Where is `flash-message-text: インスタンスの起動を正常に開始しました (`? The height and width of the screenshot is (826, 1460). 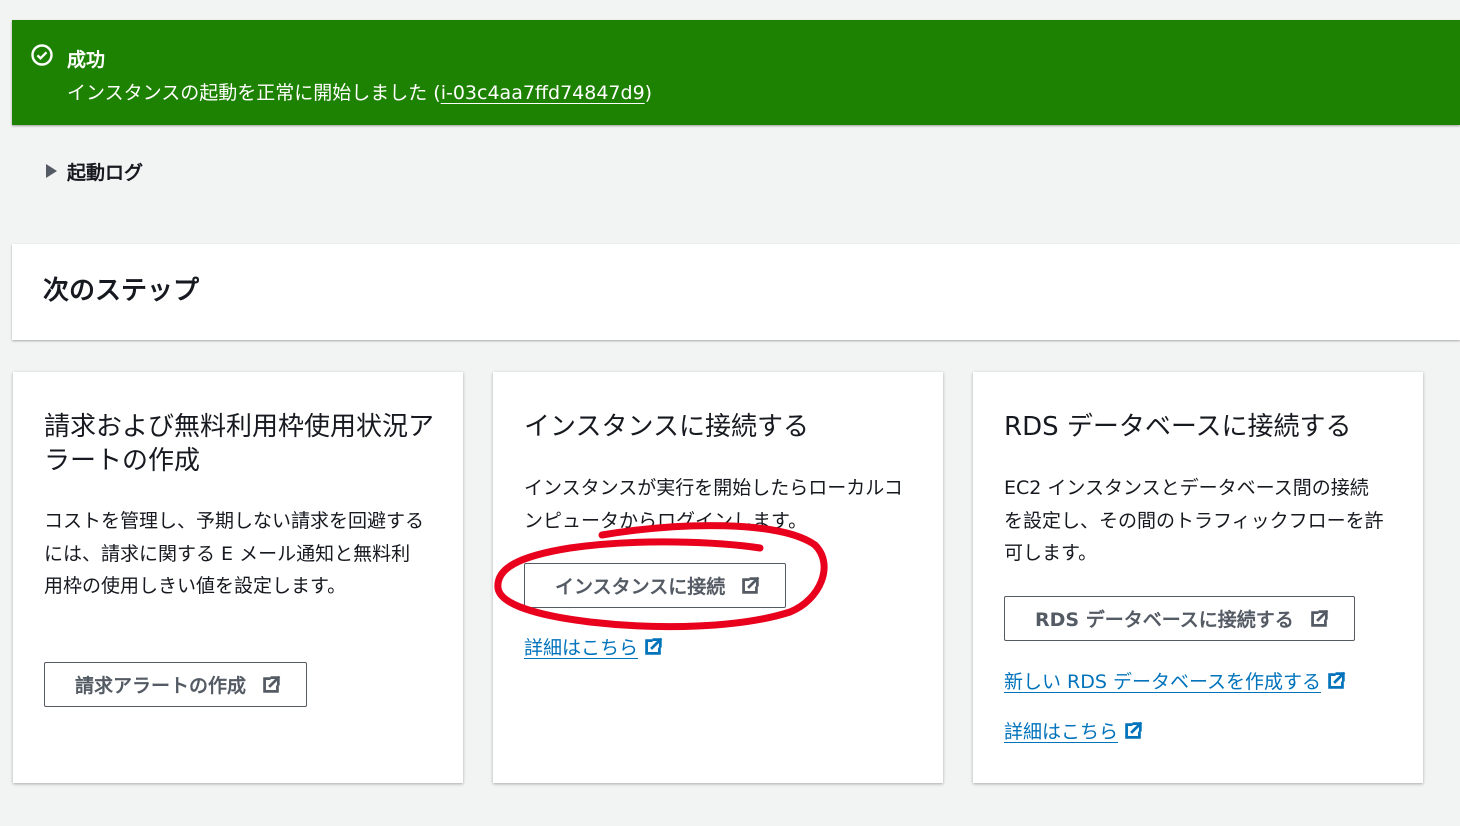 flash-message-text: インスタンスの起動を正常に開始しました ( is located at coordinates (254, 93).